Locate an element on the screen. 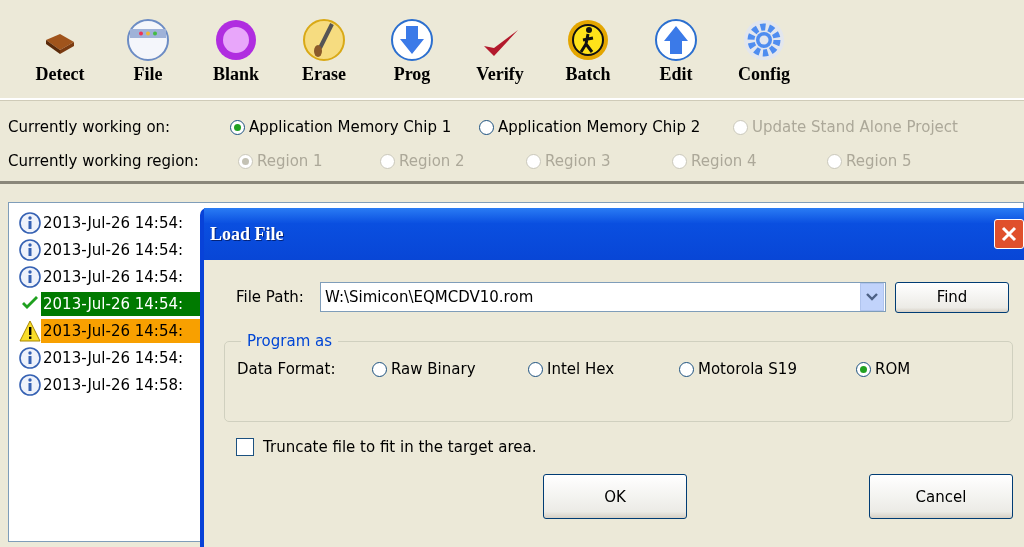 This screenshot has height=547, width=1024. toolbar-button: Erase is located at coordinates (324, 58).